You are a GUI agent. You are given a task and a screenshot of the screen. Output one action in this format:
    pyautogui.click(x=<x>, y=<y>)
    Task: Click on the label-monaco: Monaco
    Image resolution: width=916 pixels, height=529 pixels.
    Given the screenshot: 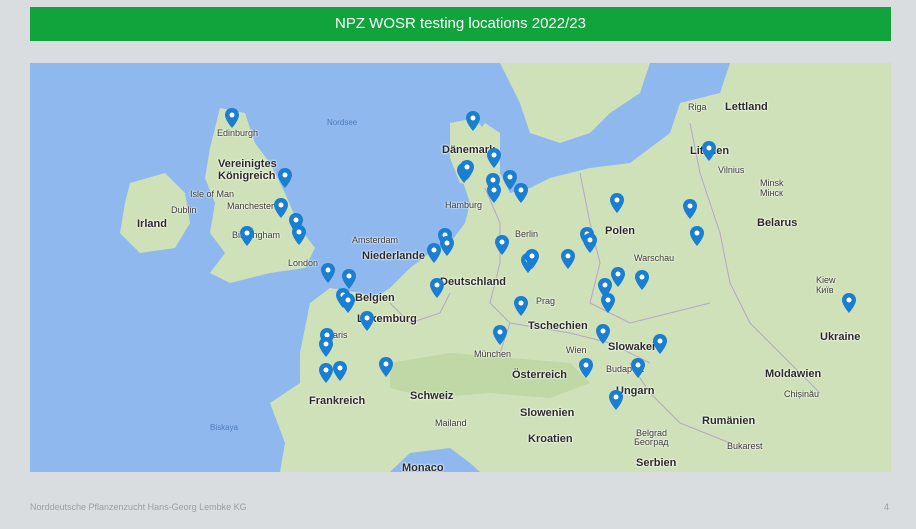 What is the action you would take?
    pyautogui.click(x=423, y=467)
    